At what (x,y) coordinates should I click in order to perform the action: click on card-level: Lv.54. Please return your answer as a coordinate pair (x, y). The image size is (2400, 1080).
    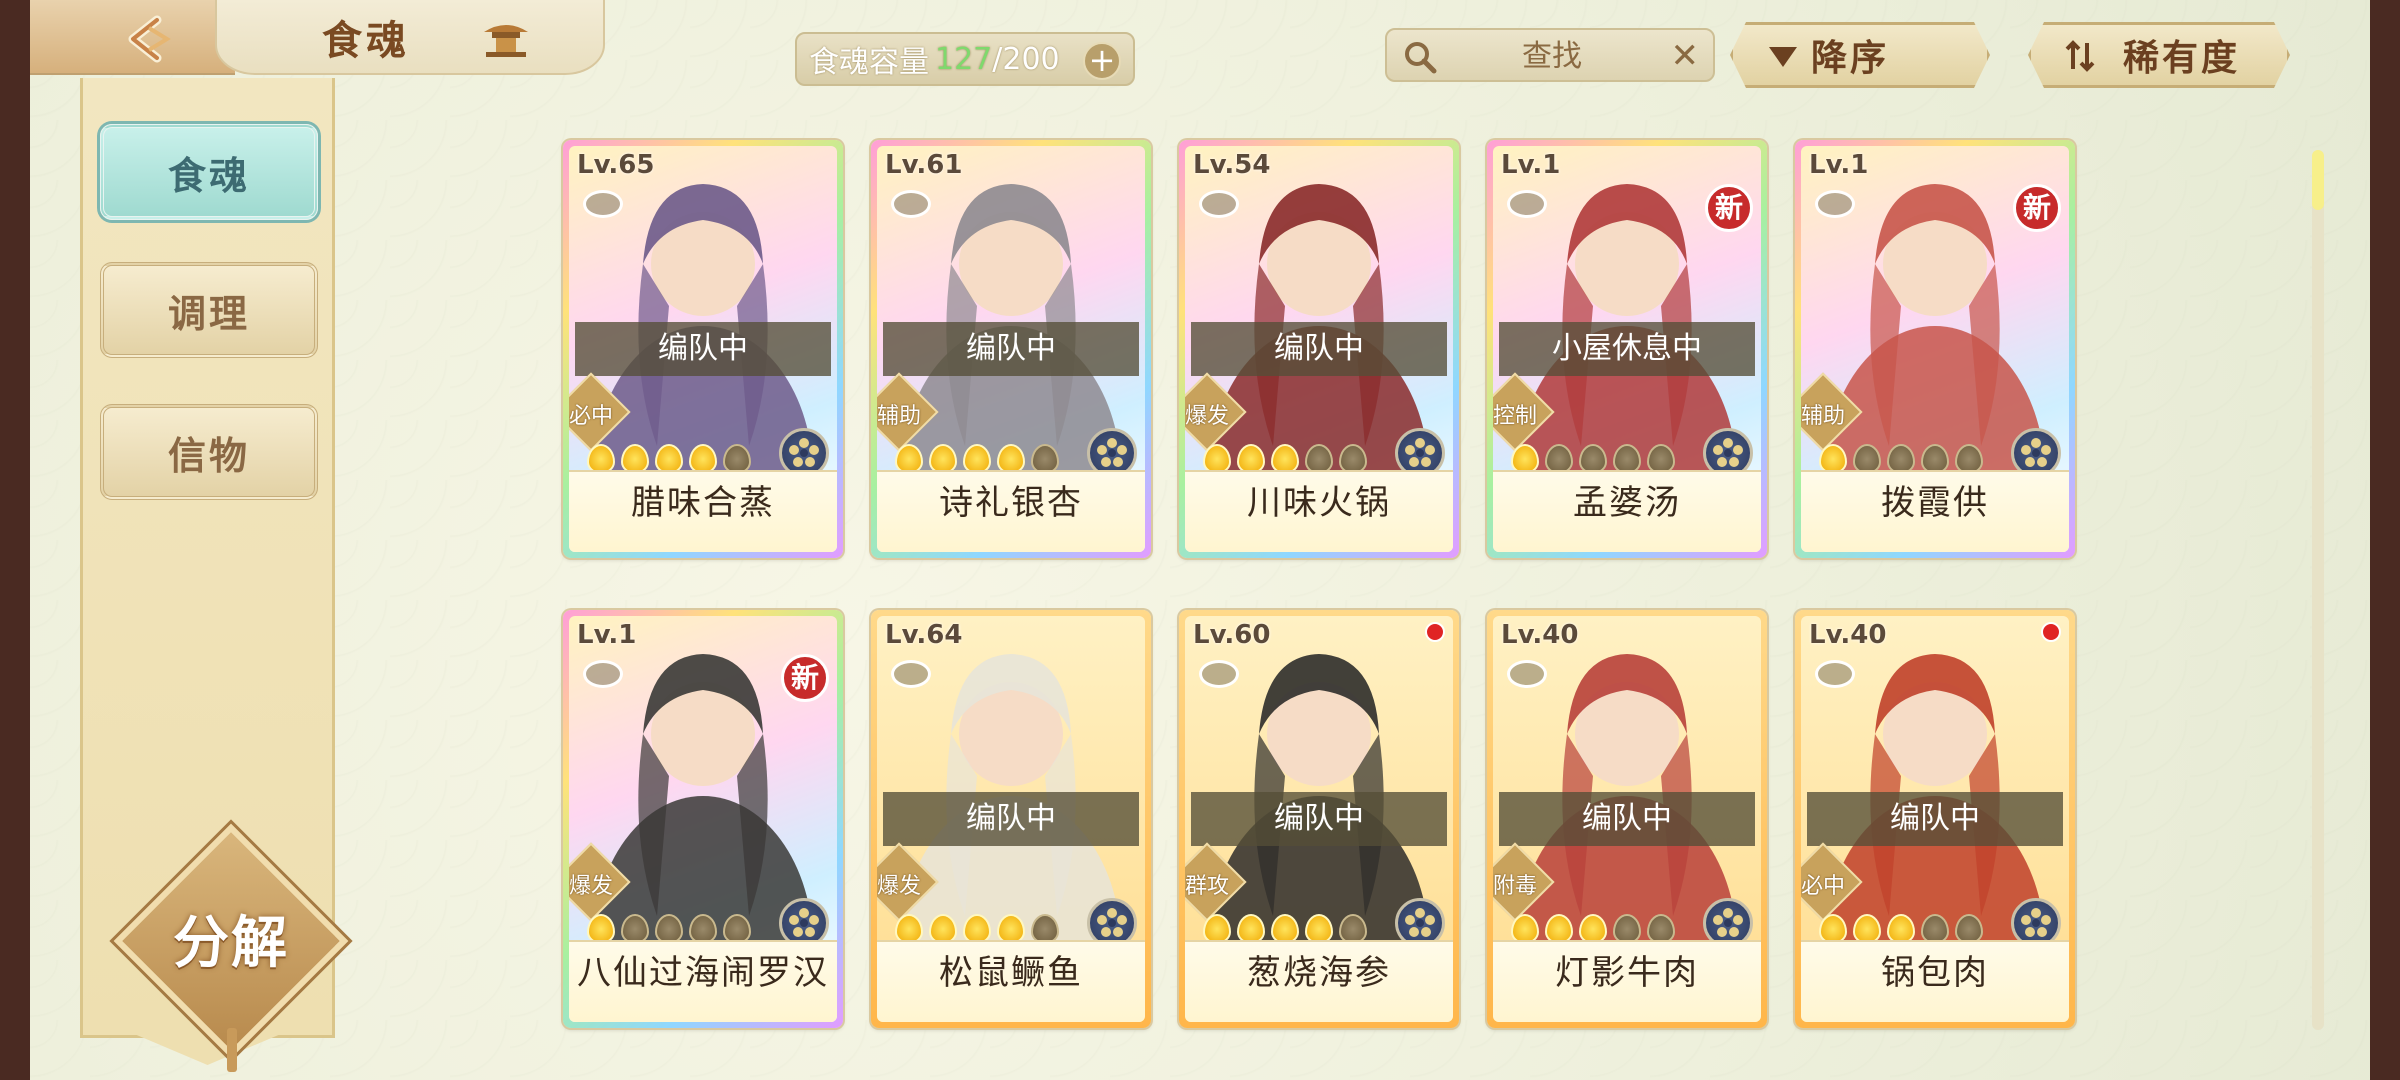
    Looking at the image, I should click on (1232, 165).